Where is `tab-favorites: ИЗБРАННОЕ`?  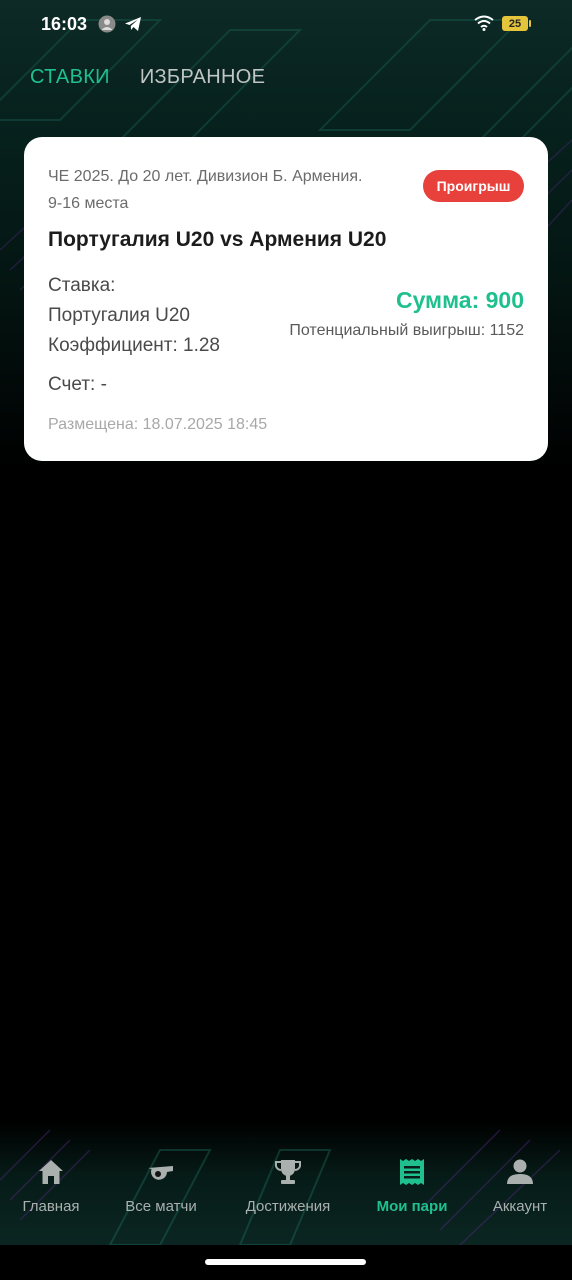 tab-favorites: ИЗБРАННОЕ is located at coordinates (202, 77).